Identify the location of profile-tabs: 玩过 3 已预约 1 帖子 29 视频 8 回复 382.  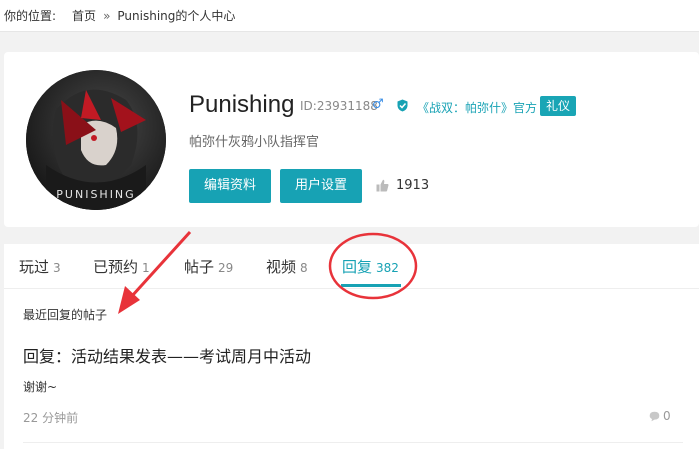
(351, 266).